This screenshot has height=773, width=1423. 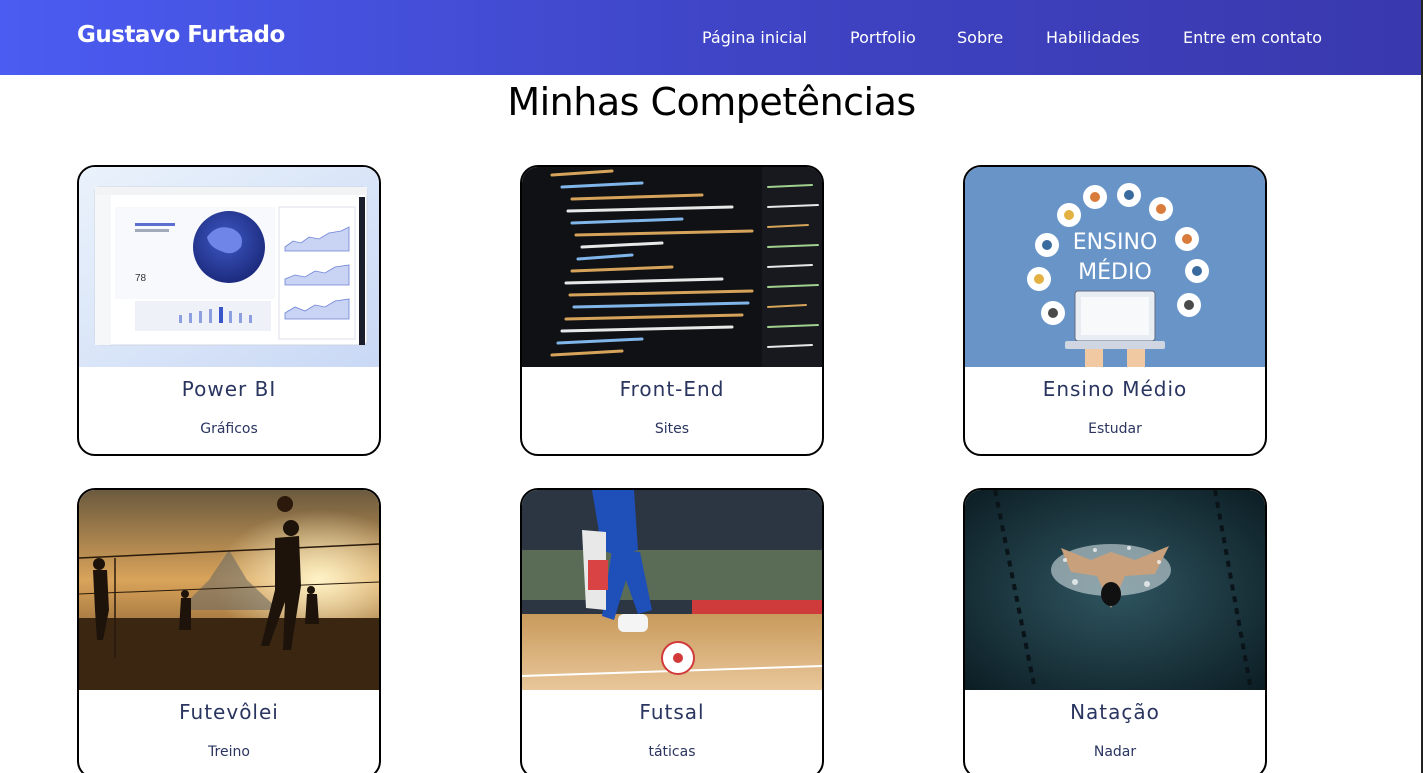 I want to click on card-power-bi: 78 Power BI Gráficos, so click(x=229, y=310).